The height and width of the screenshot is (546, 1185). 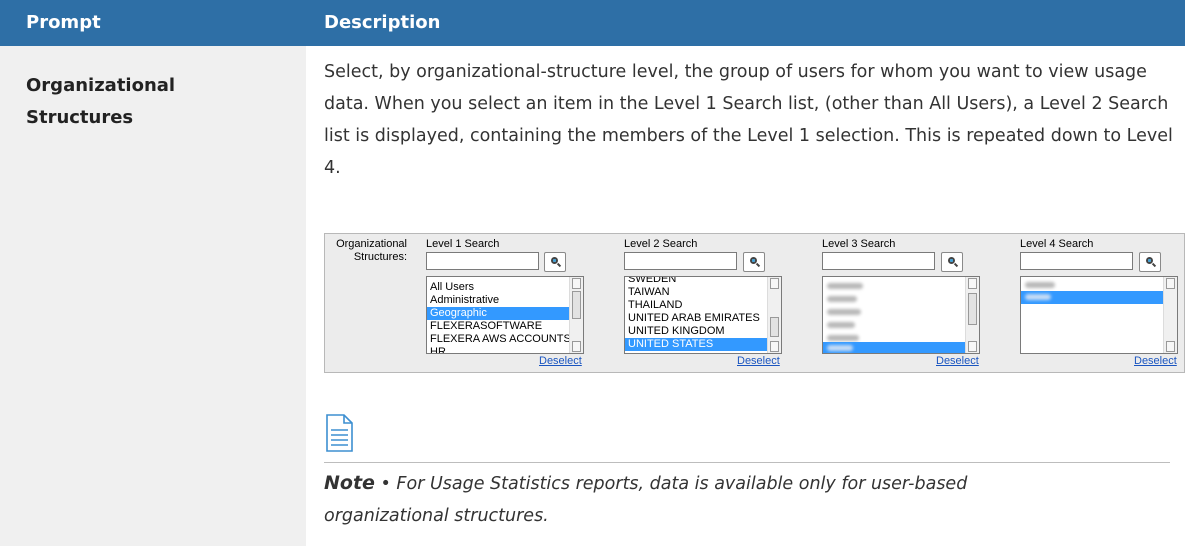 I want to click on level-2-title: Level 2 Search, so click(x=661, y=244).